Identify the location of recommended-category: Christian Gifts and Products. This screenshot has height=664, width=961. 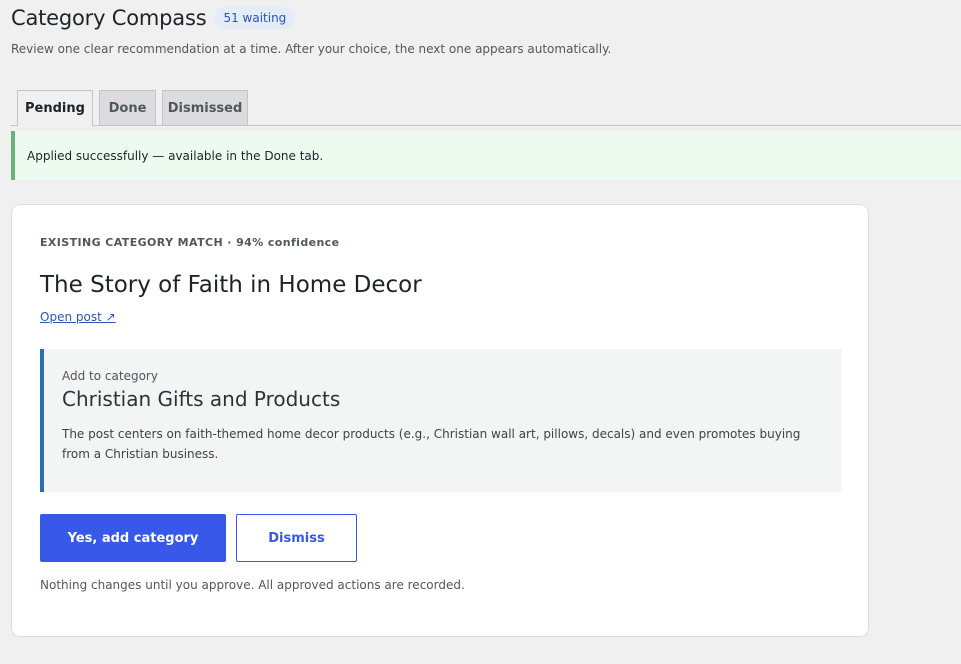
(201, 399).